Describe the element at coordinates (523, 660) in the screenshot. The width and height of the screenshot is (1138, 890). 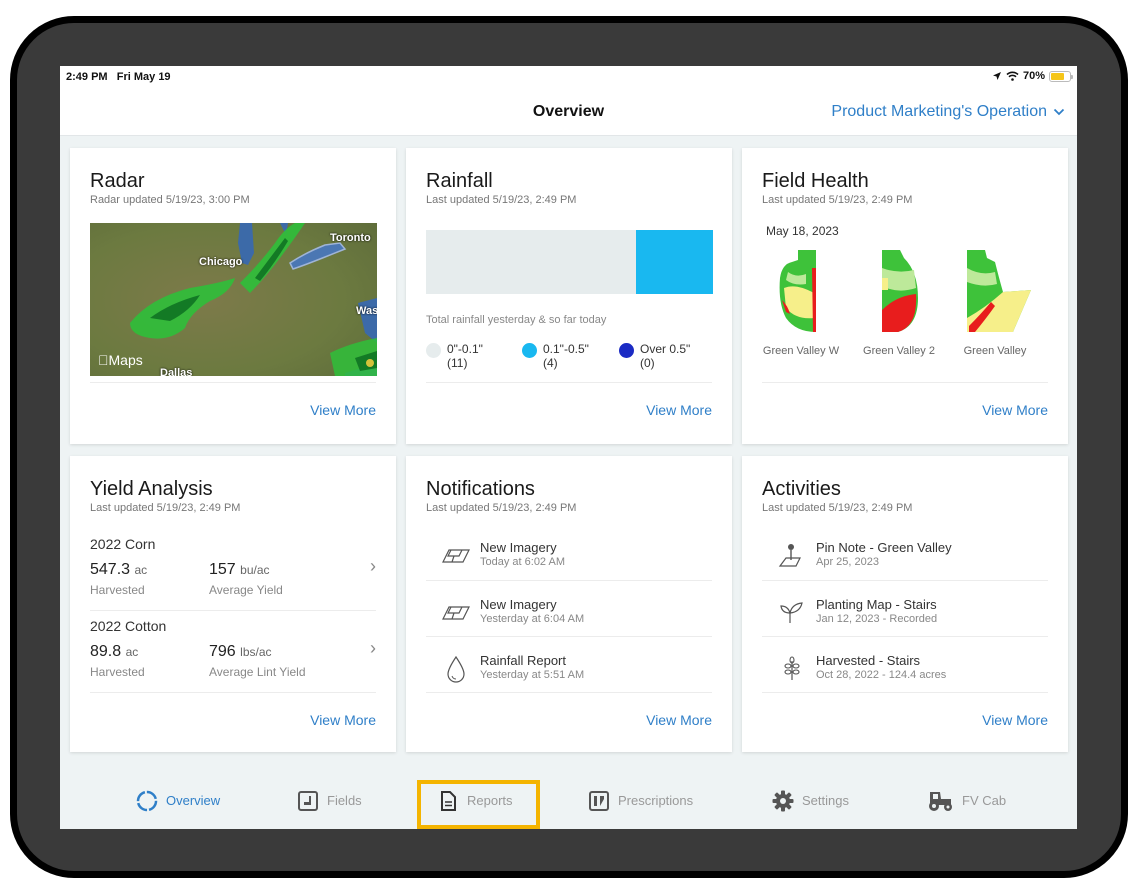
I see `notification-title: Rainfall Report` at that location.